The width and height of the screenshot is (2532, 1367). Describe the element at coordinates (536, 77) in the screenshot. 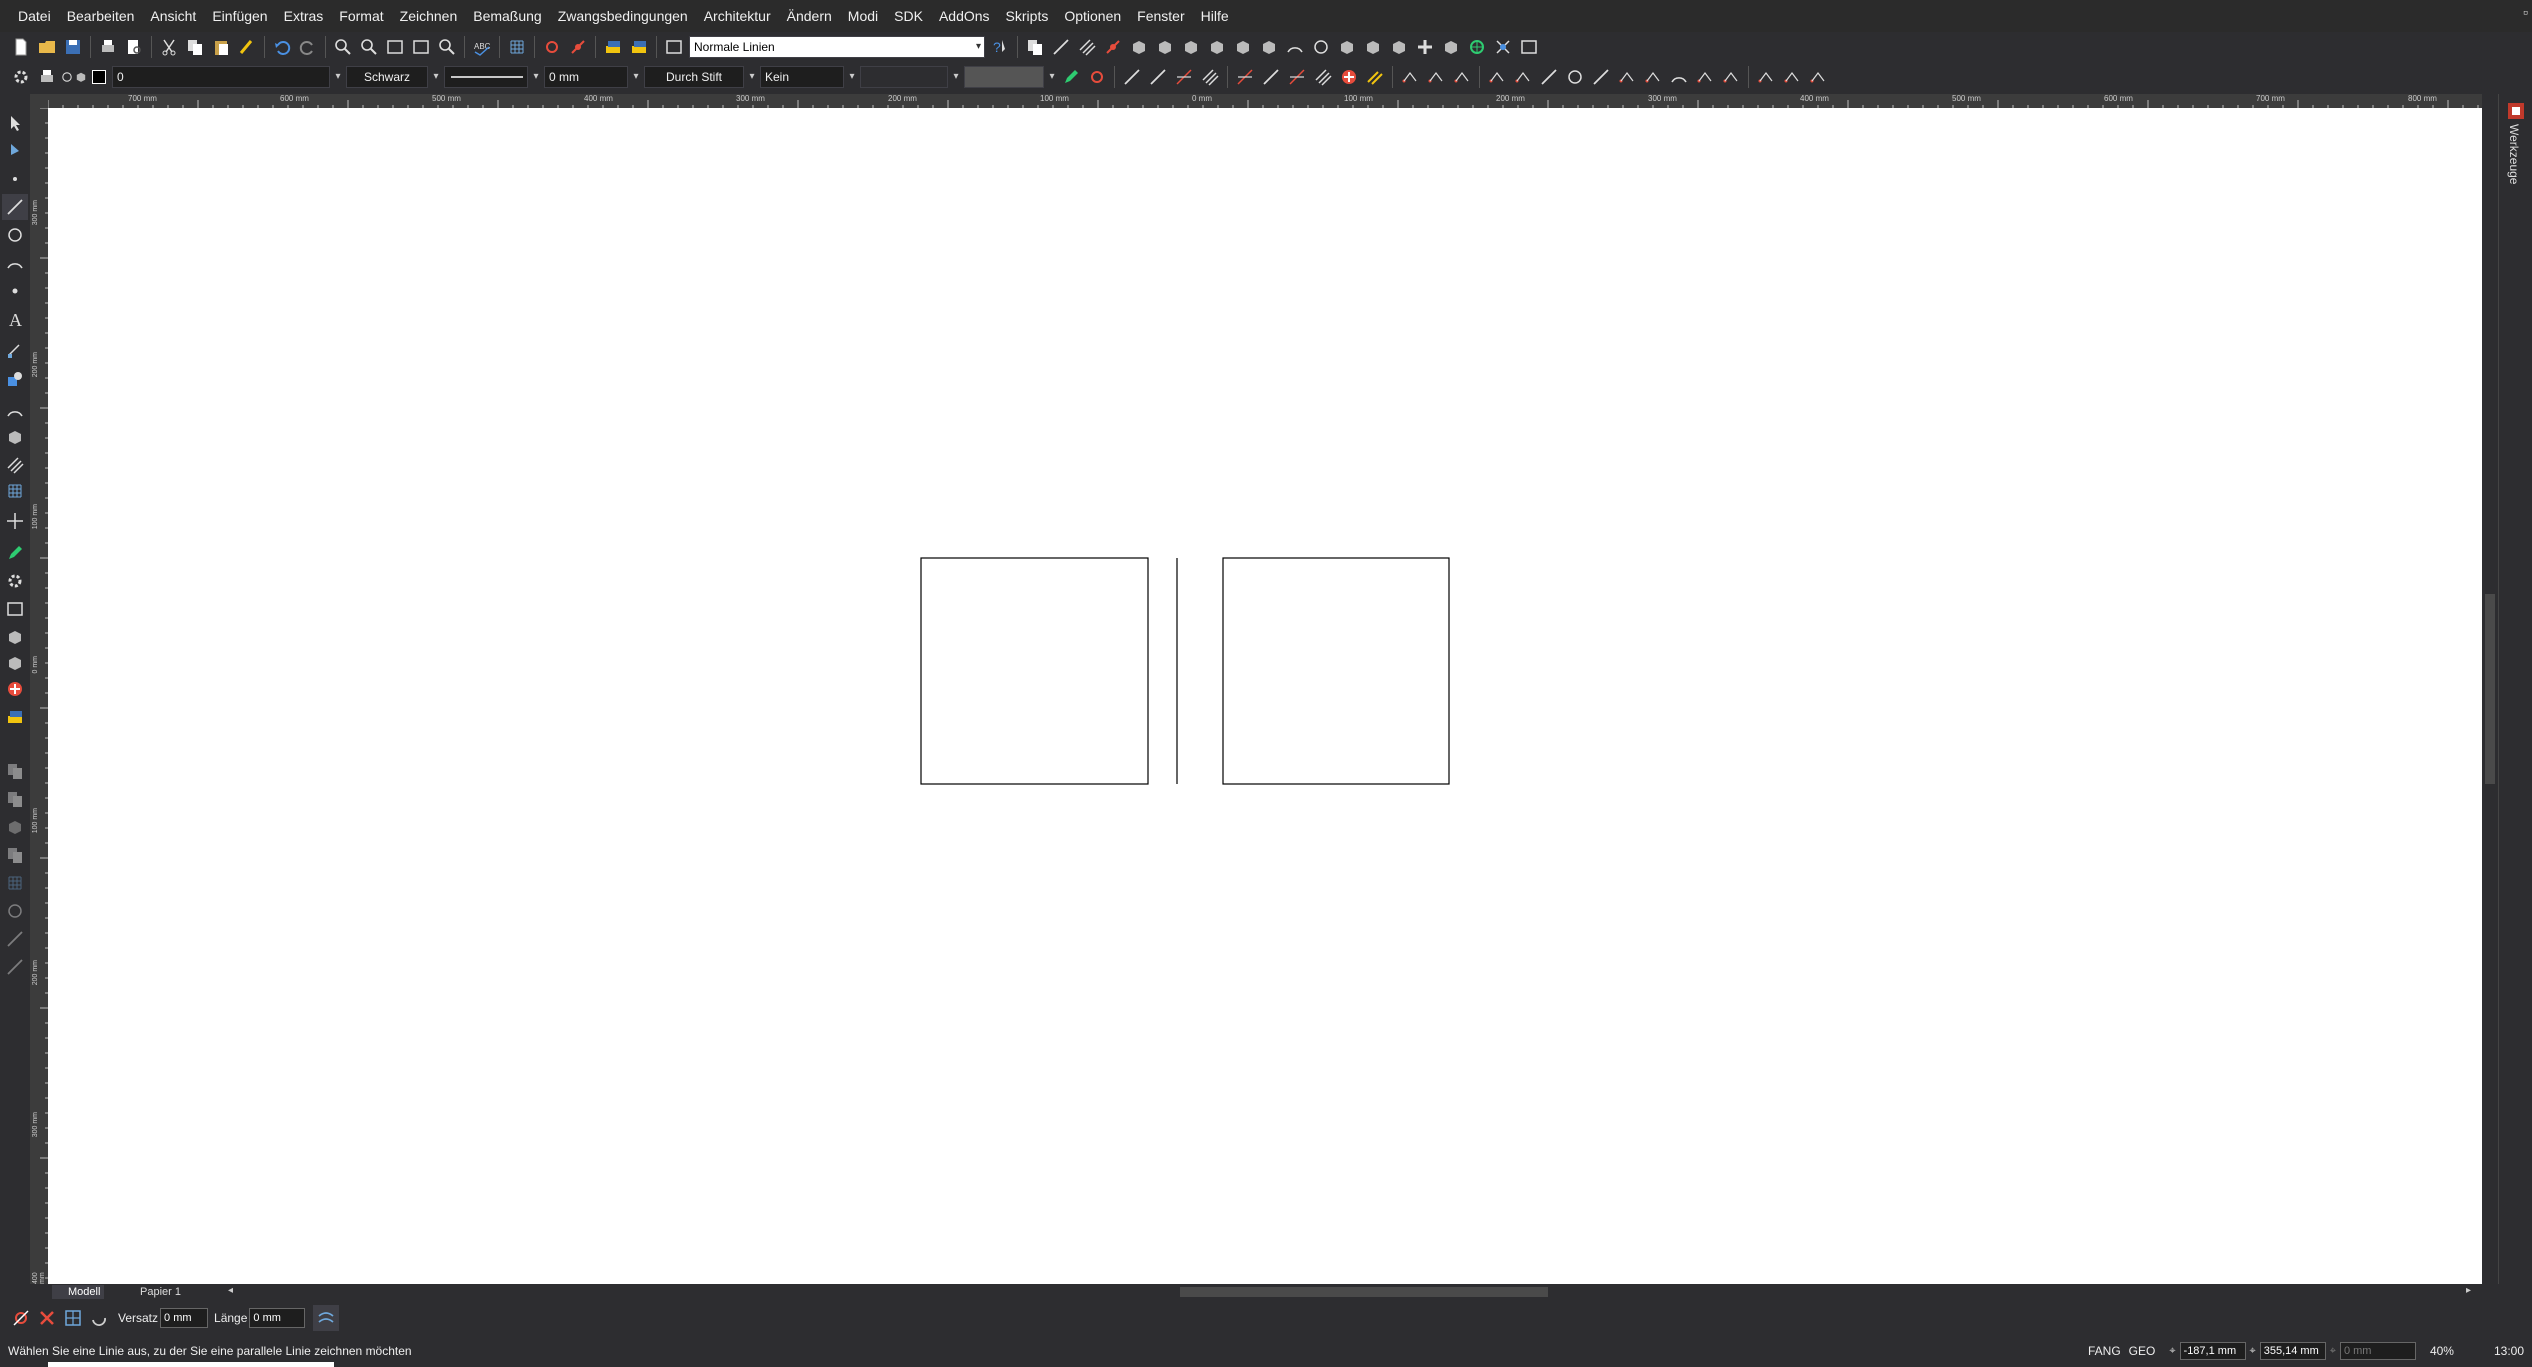

I see `line-style-dropdown-icon: ▾` at that location.